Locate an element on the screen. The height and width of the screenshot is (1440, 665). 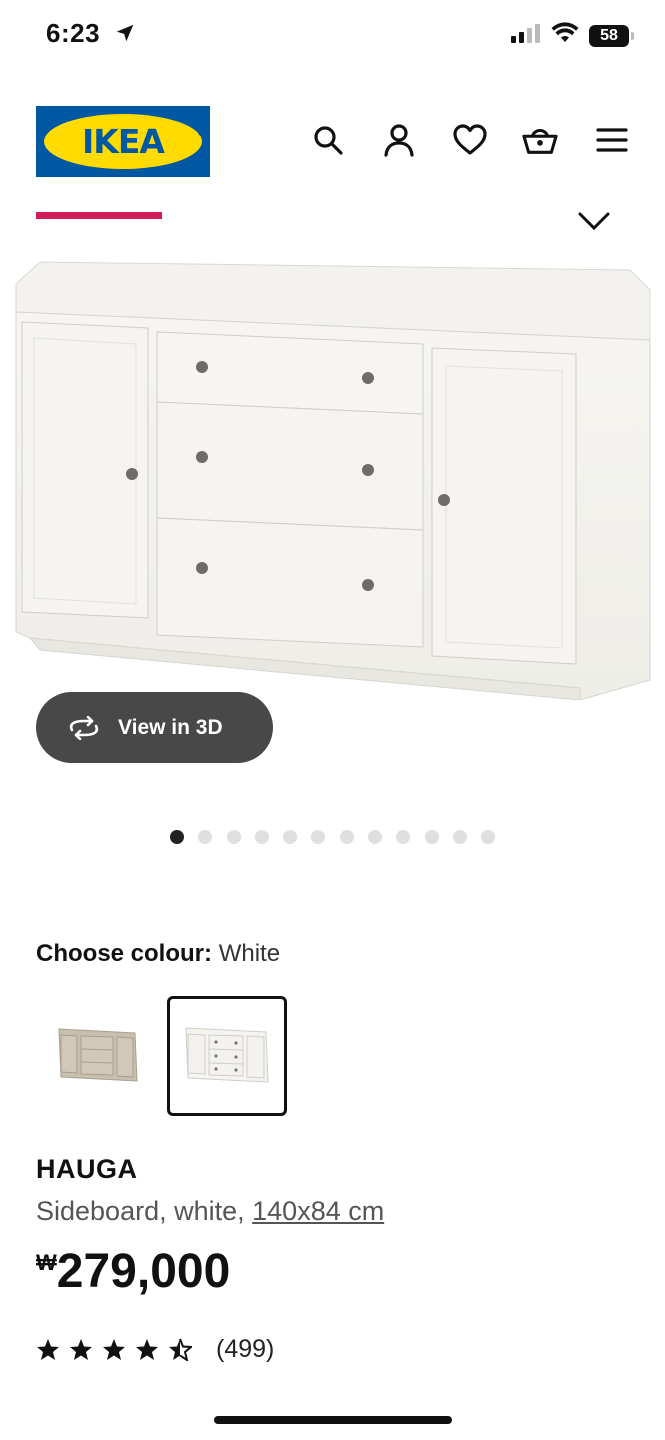
review-count: (499) is located at coordinates (245, 1349).